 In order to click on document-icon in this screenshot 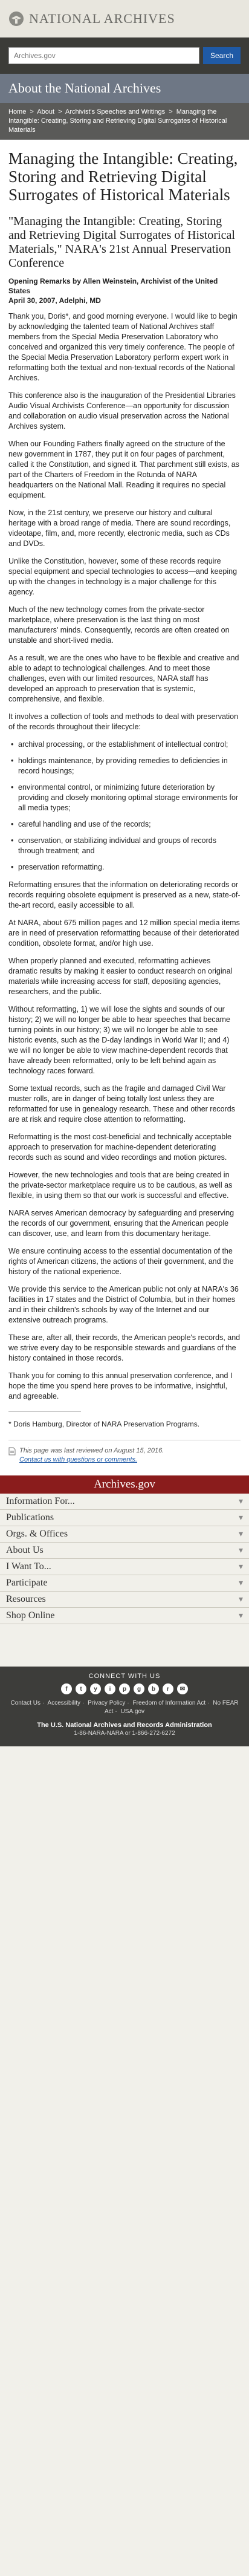, I will do `click(12, 1451)`.